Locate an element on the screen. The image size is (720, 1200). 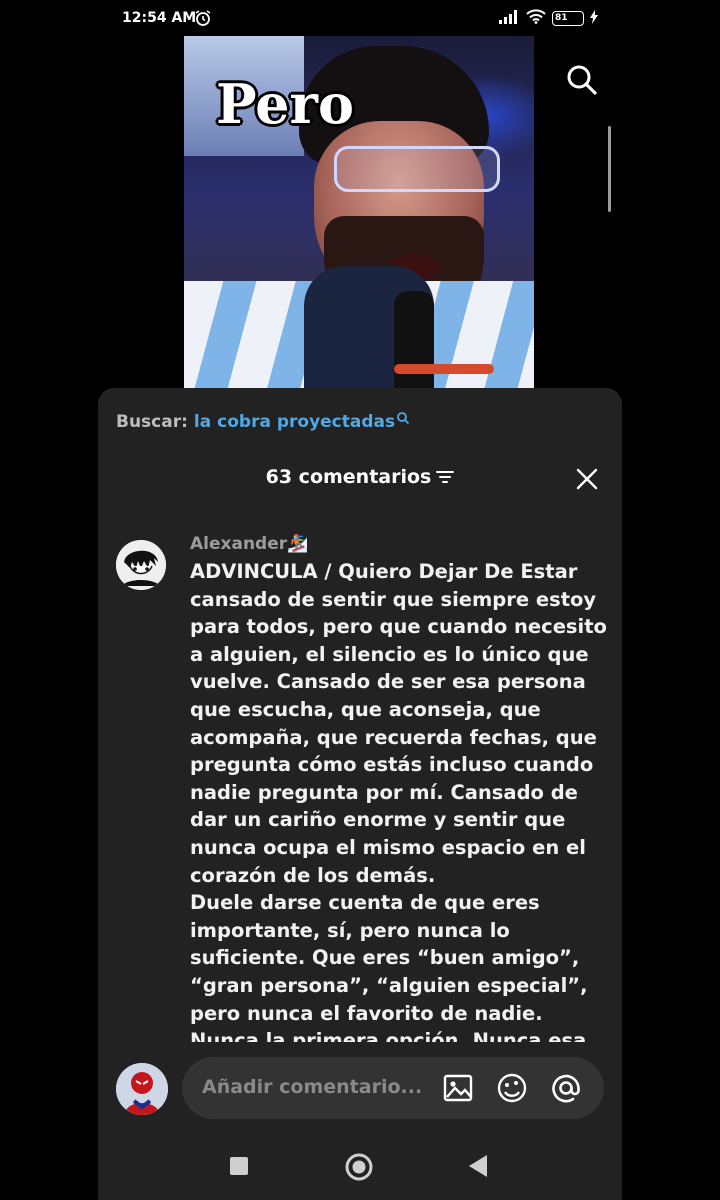
alarm-icon is located at coordinates (203, 20).